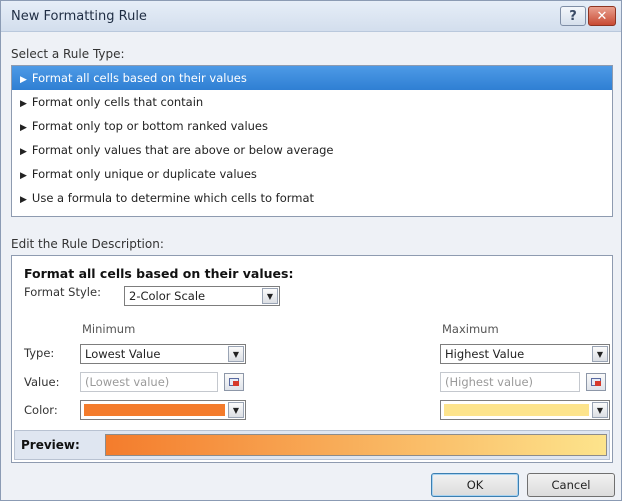 The image size is (622, 501). What do you see at coordinates (127, 382) in the screenshot?
I see `min-value-placeholder: (Lowest value)` at bounding box center [127, 382].